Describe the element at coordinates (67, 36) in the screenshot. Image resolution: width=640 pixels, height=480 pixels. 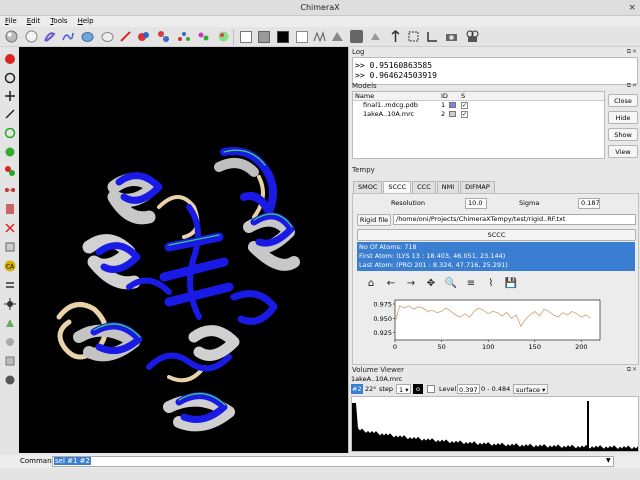
I see `wire-icon` at that location.